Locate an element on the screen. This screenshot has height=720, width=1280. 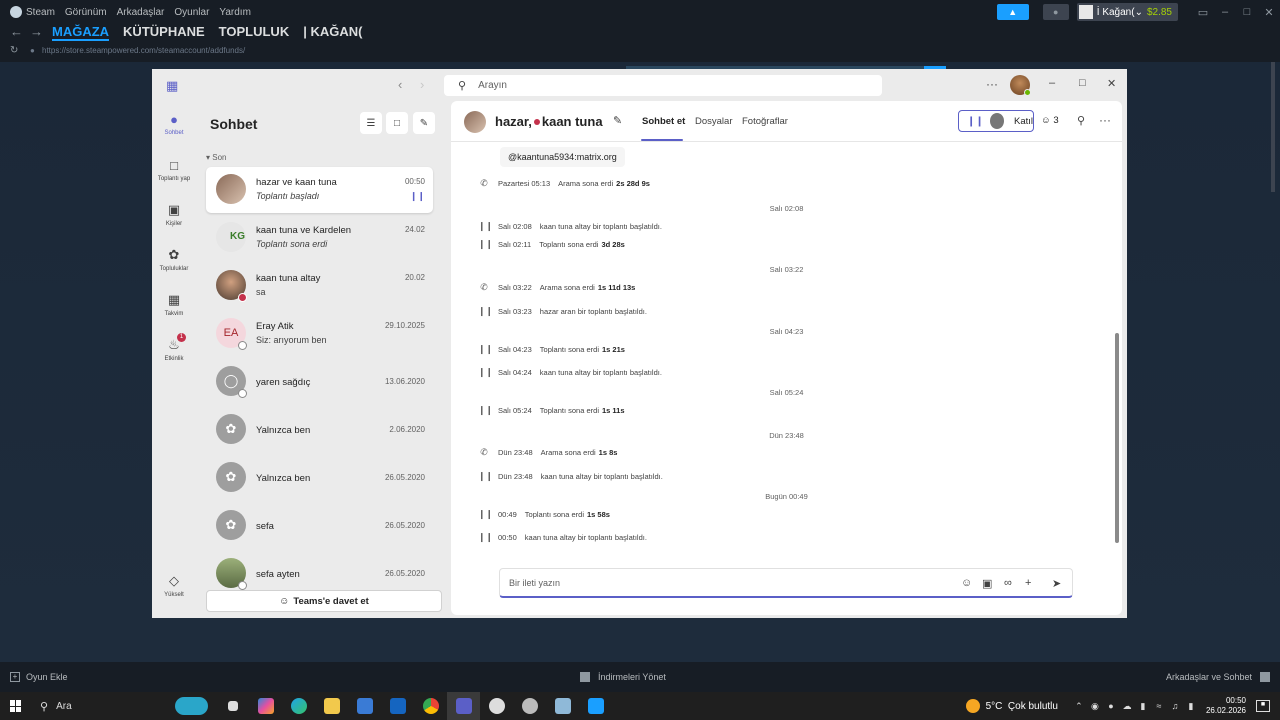
teams-more-icon: ··· is located at coordinates (992, 84).